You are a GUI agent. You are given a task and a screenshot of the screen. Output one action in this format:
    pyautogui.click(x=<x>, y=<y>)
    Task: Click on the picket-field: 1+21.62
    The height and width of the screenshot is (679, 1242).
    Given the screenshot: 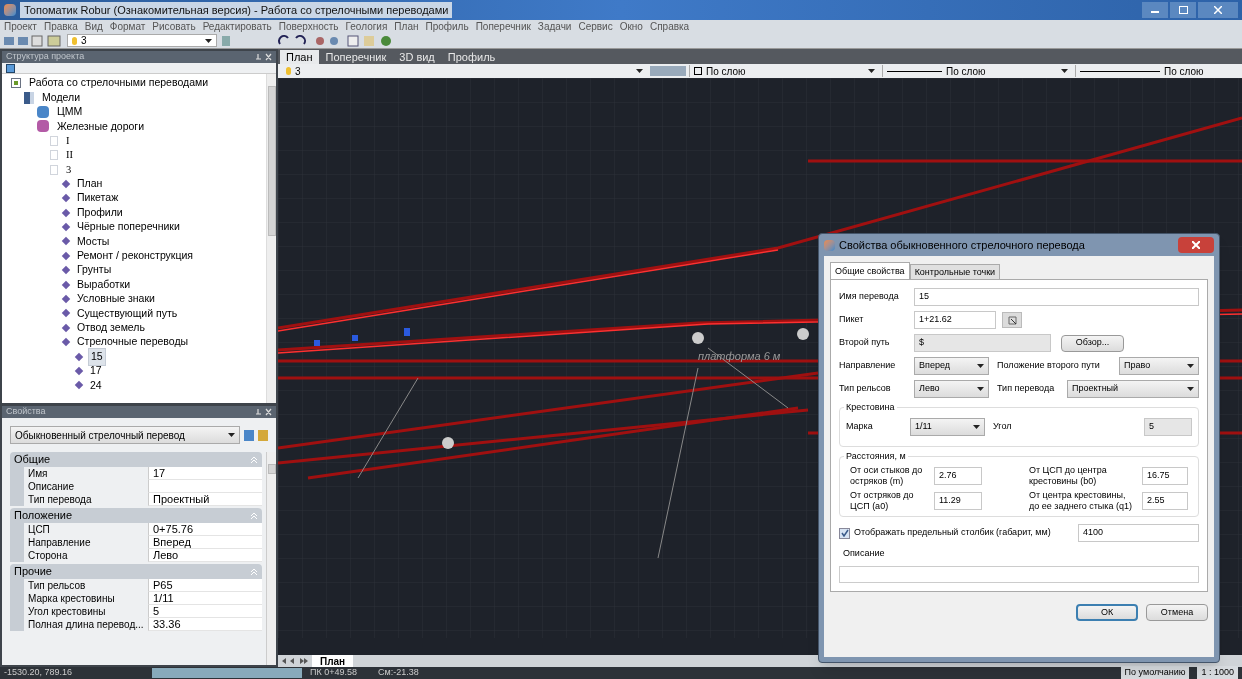 What is the action you would take?
    pyautogui.click(x=955, y=320)
    